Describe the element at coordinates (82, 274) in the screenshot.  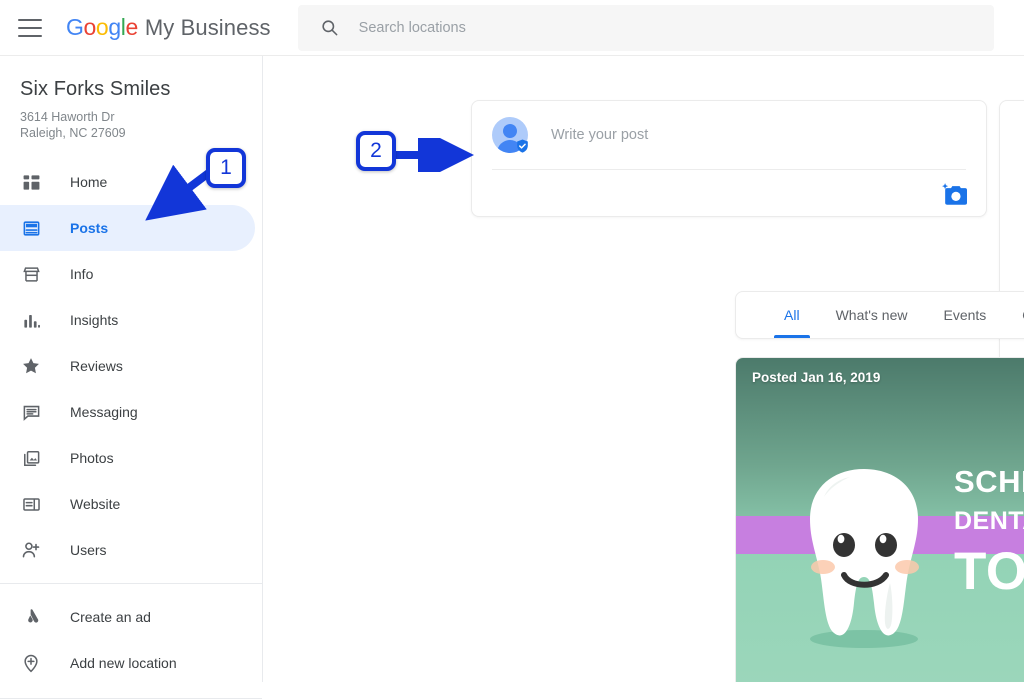
I see `sidebar-item-label: Info` at that location.